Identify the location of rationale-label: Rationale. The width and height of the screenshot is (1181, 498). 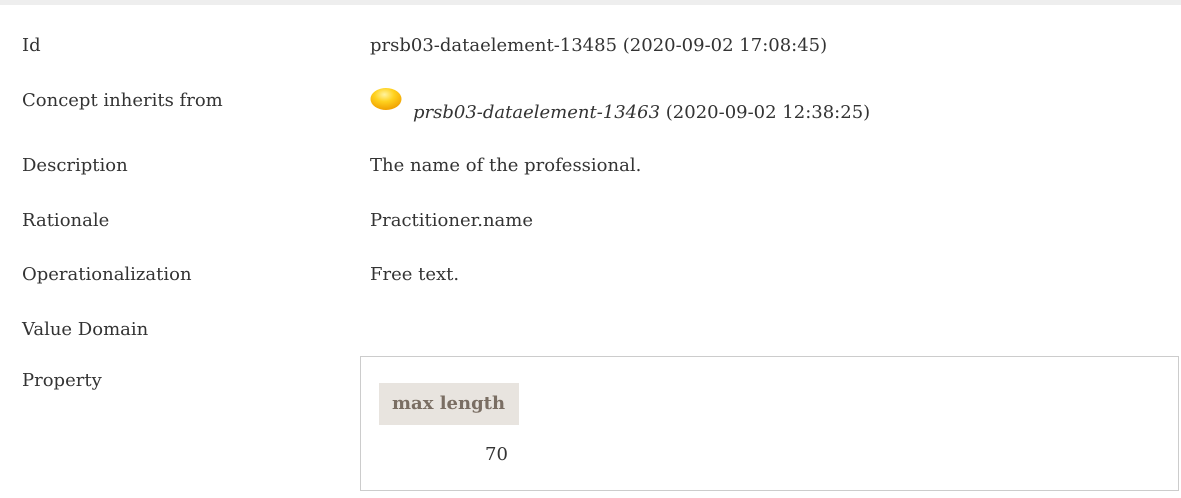
(66, 220).